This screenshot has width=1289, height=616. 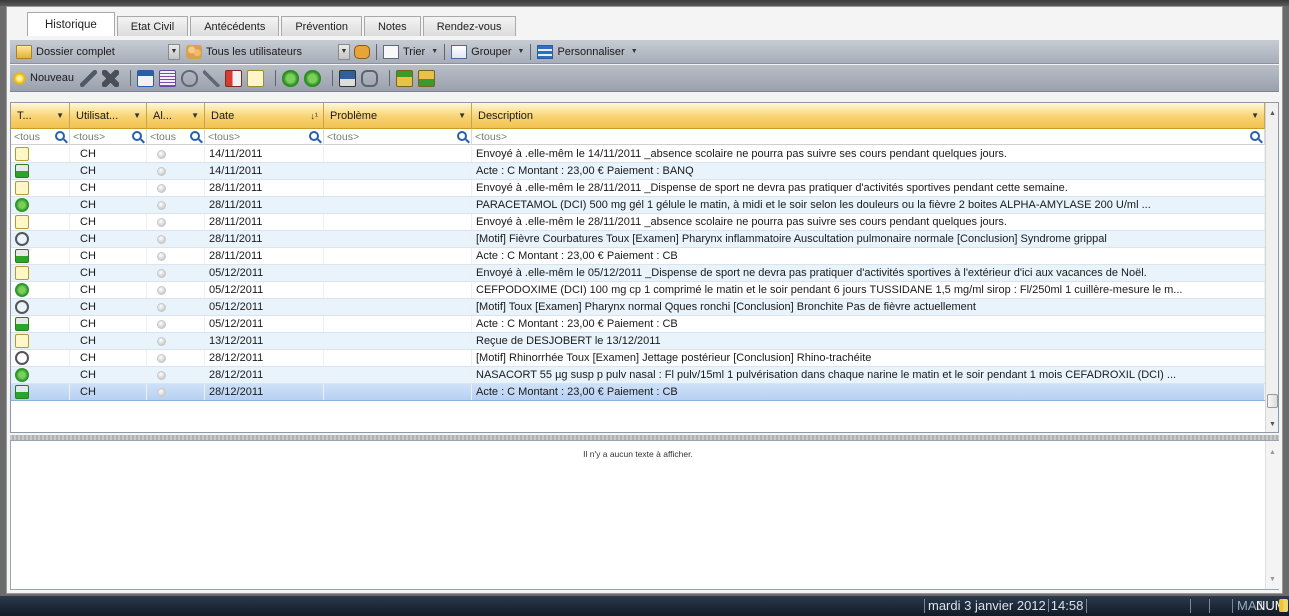 What do you see at coordinates (22, 171) in the screenshot?
I see `acte-icon` at bounding box center [22, 171].